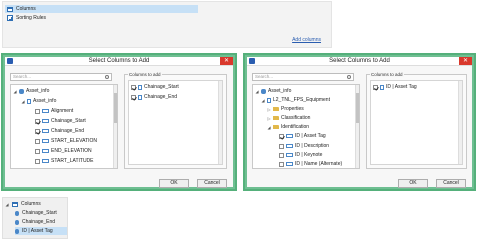  Describe the element at coordinates (154, 97) in the screenshot. I see `list-item: Chainage_End` at that location.